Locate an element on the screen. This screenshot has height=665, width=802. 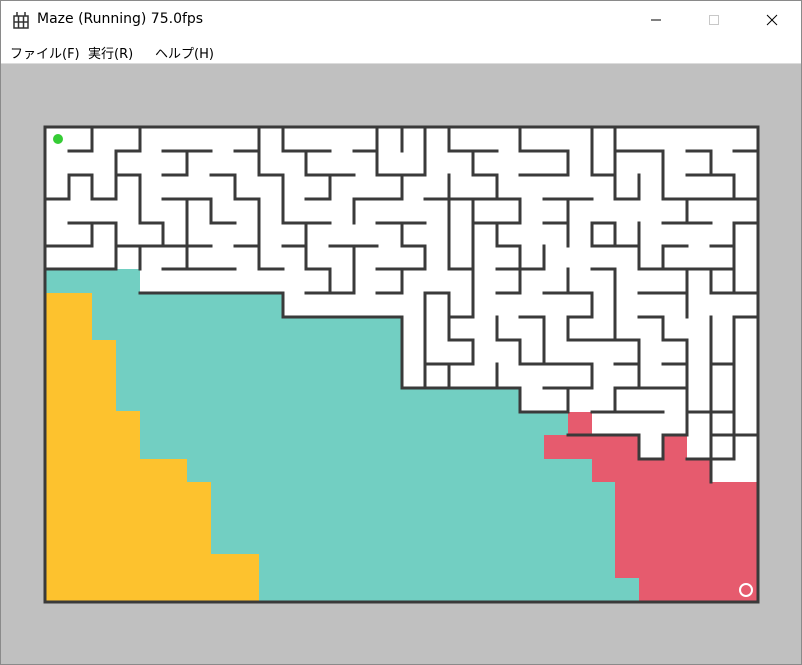
minimize-icon is located at coordinates (656, 20).